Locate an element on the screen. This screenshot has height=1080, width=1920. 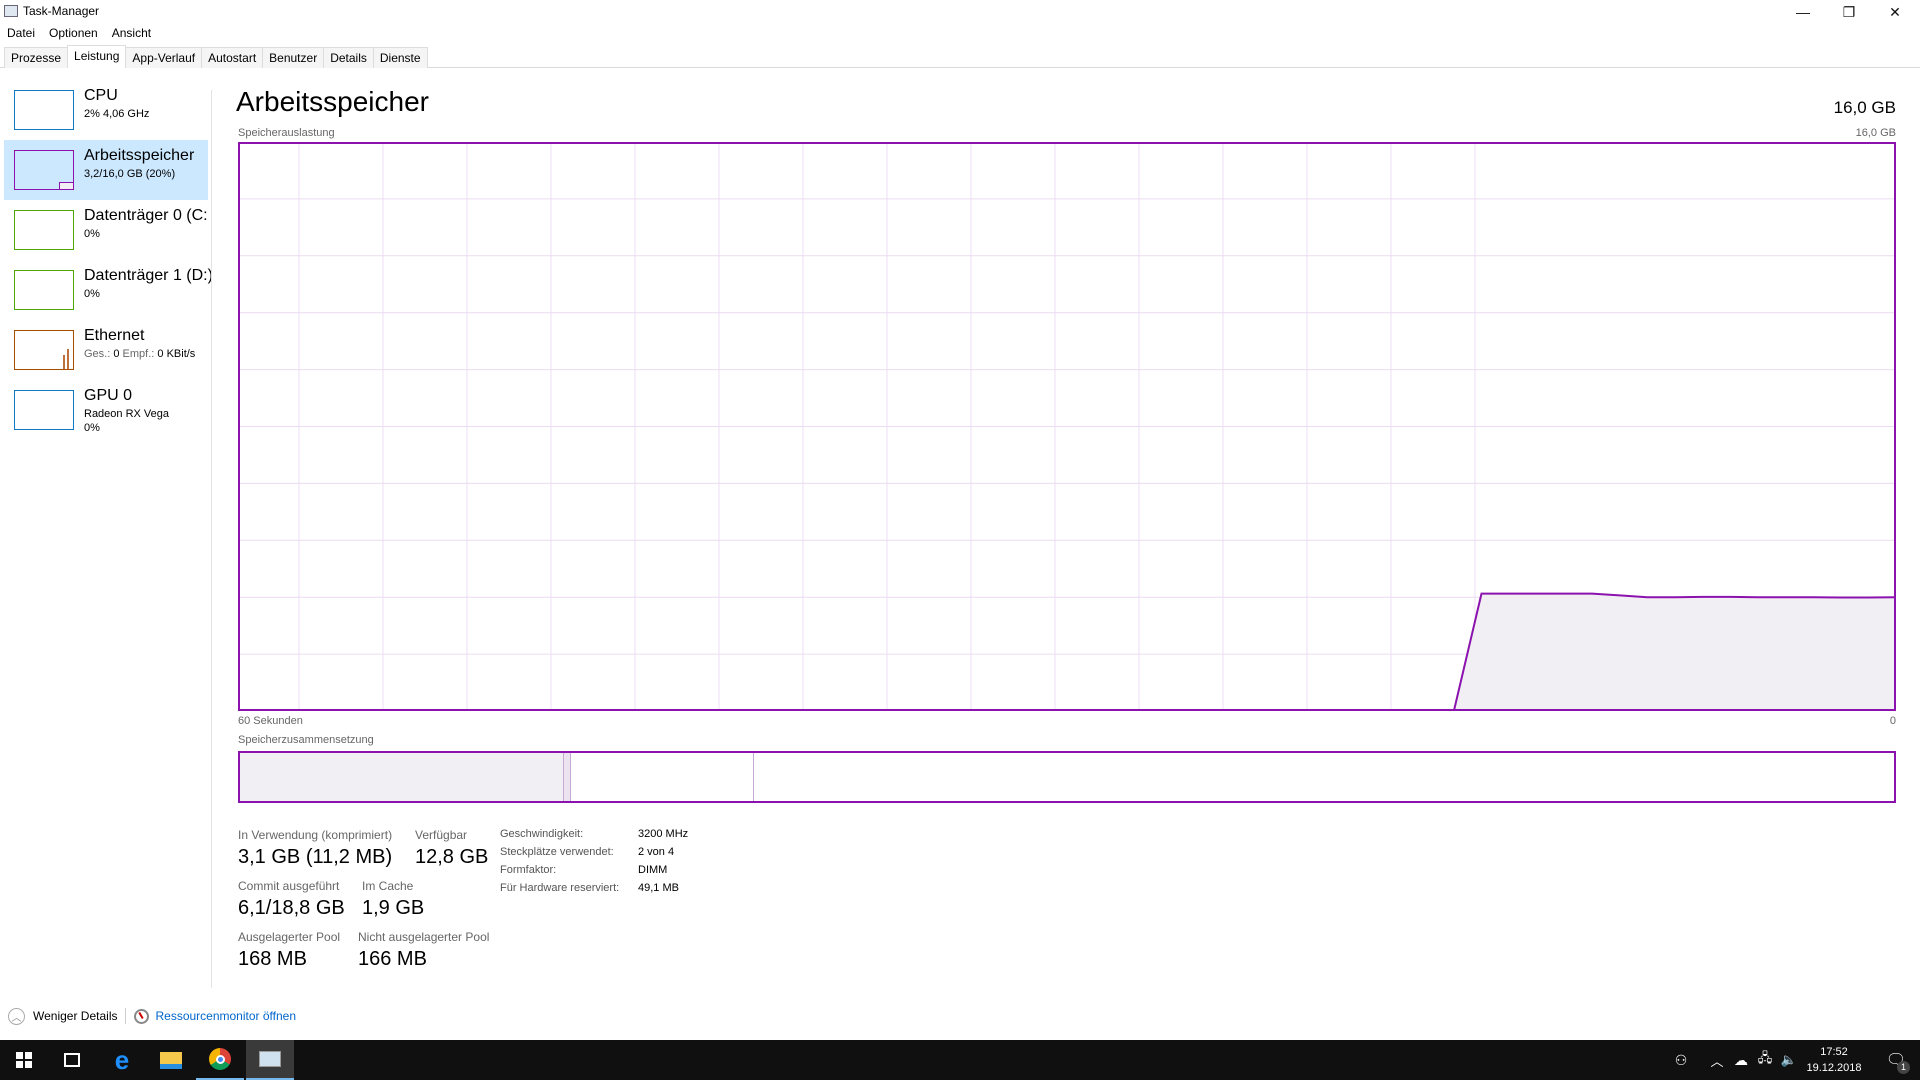
ethernet-thumbnail-graph is located at coordinates (44, 350).